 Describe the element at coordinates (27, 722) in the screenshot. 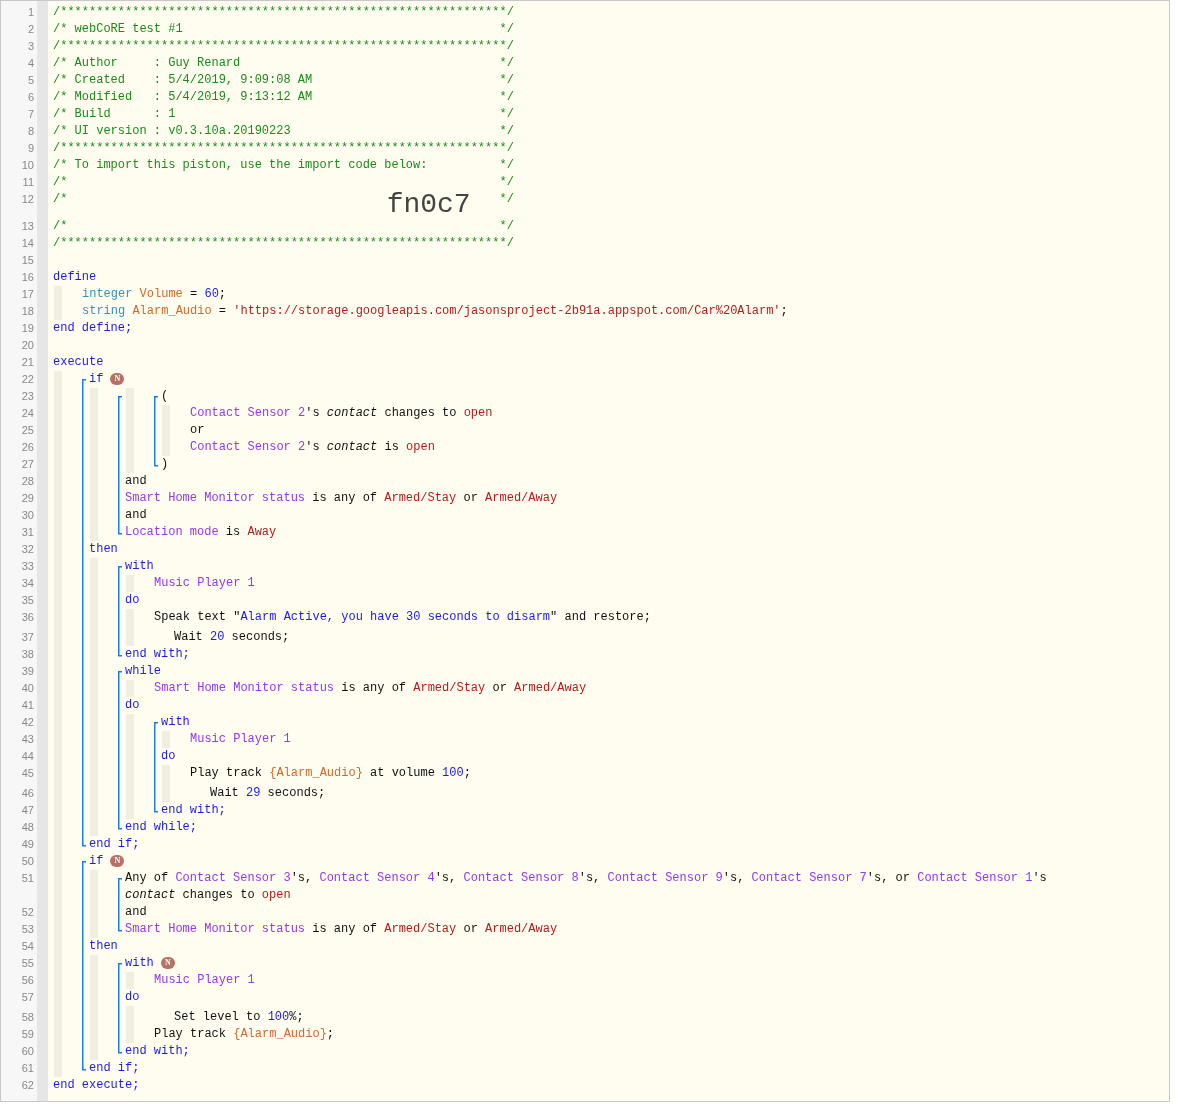

I see `line-number: 42` at that location.